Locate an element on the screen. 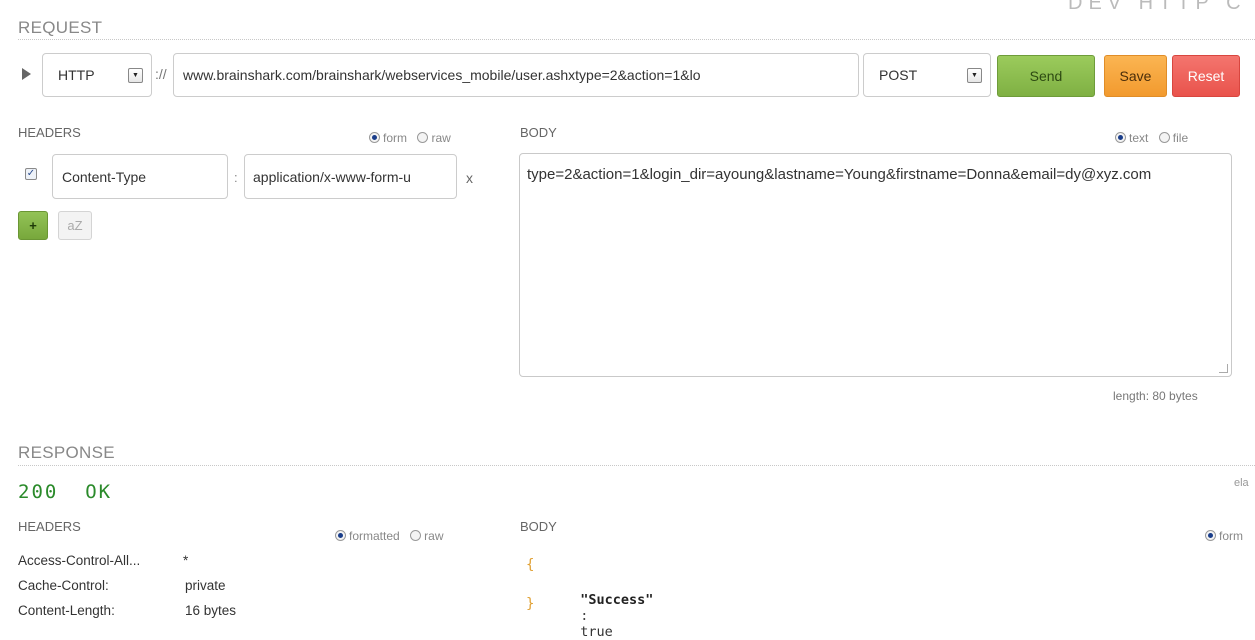 The width and height of the screenshot is (1255, 640). resize-handle-icon is located at coordinates (1223, 368).